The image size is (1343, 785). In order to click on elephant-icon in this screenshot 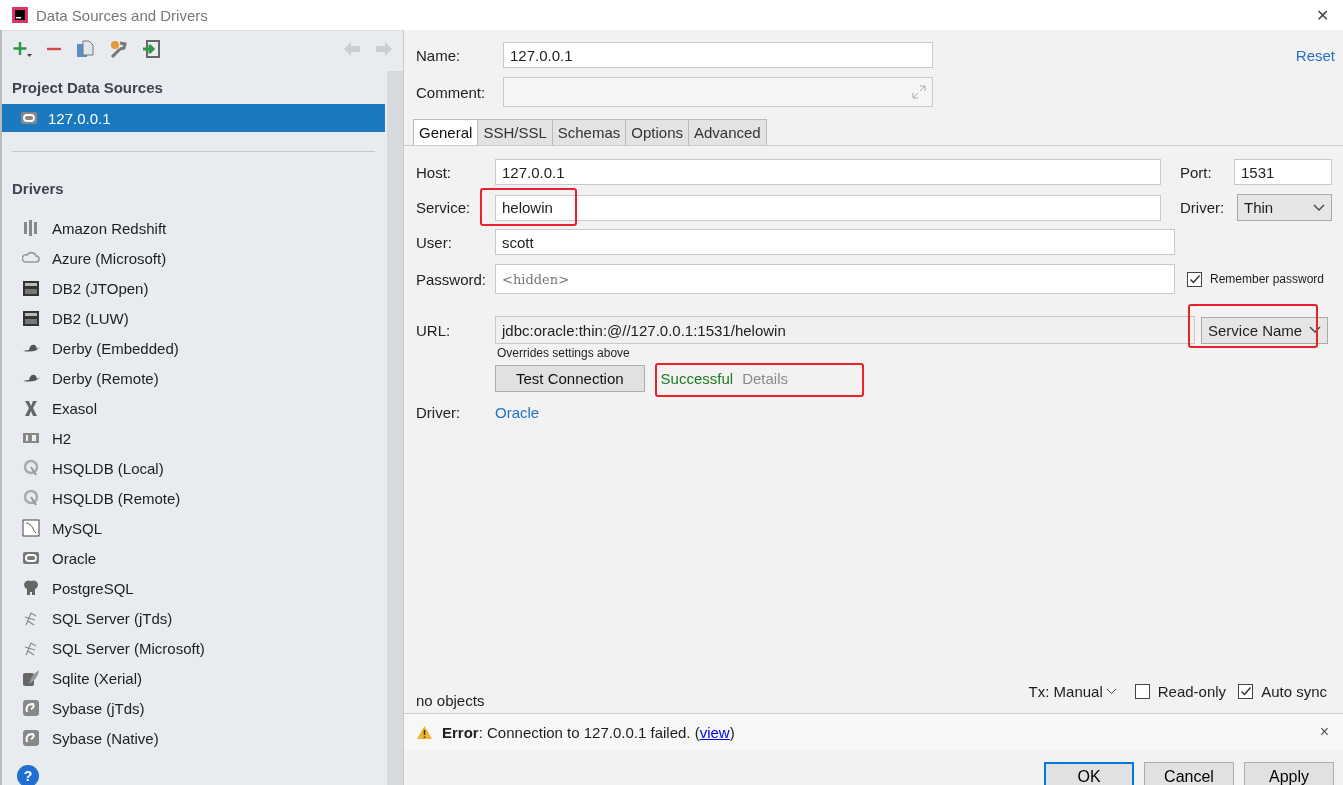, I will do `click(31, 588)`.